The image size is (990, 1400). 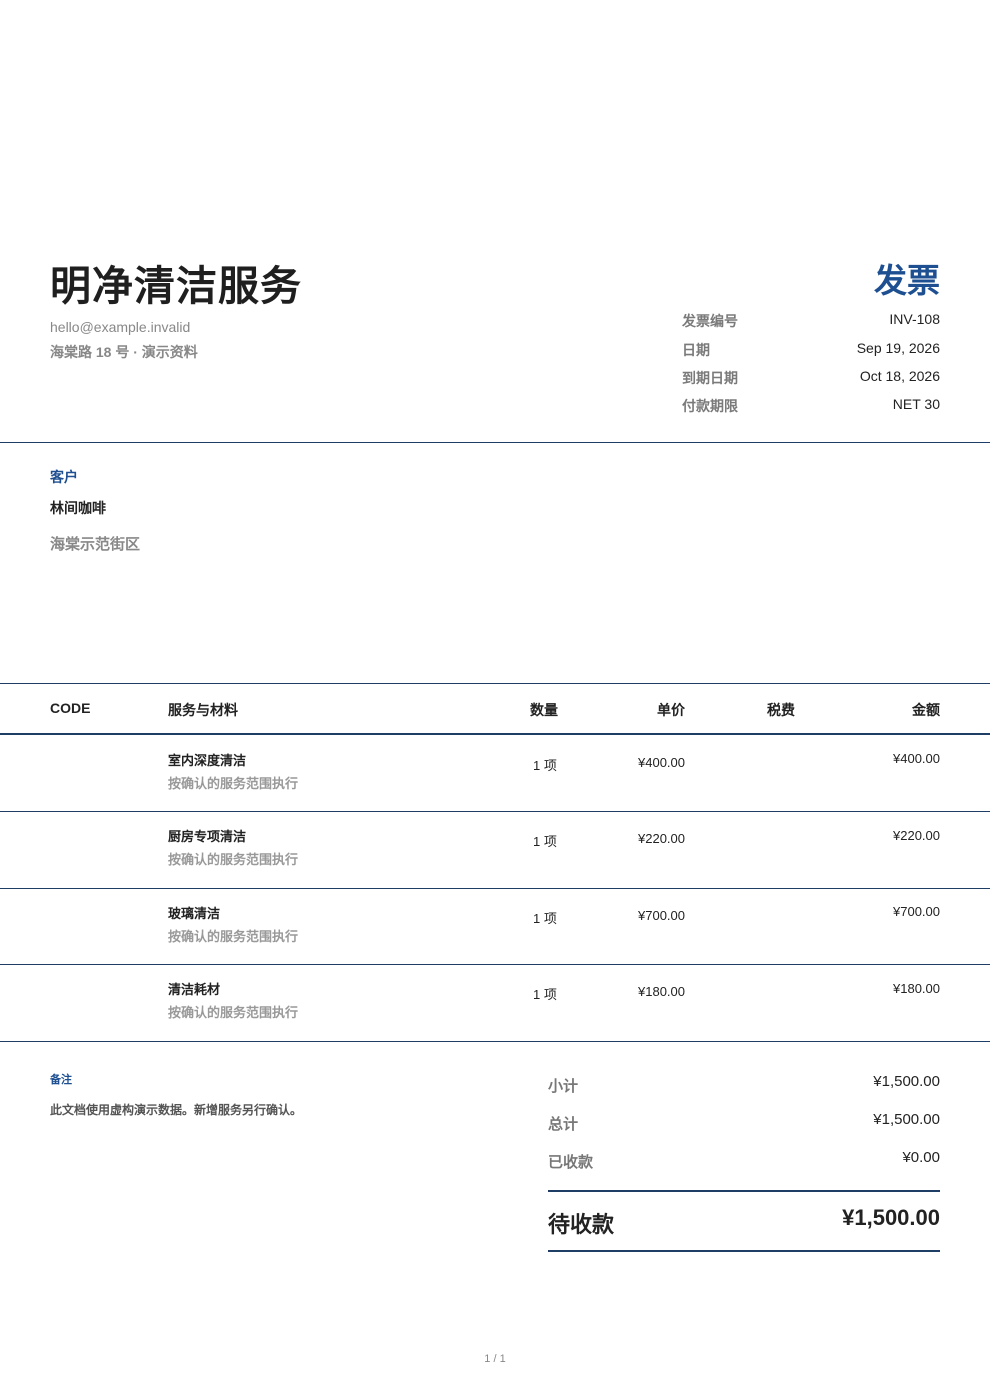 I want to click on amount-due-bottom-rule, so click(x=744, y=1251).